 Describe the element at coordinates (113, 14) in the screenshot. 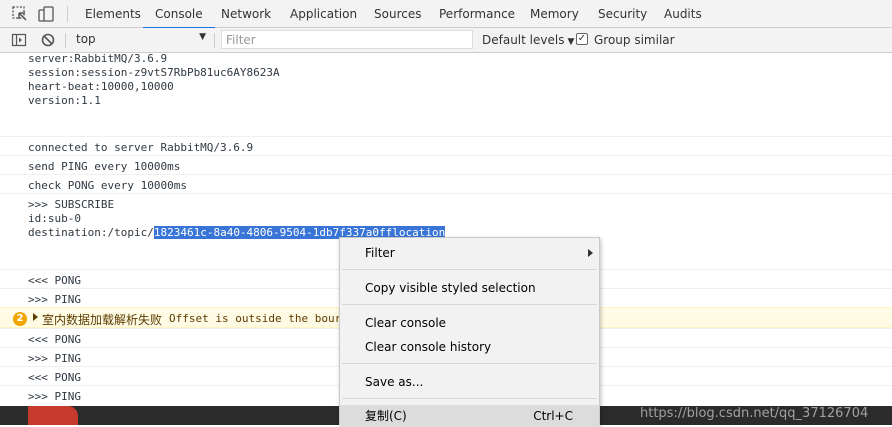

I see `tab-elements: Elements` at that location.